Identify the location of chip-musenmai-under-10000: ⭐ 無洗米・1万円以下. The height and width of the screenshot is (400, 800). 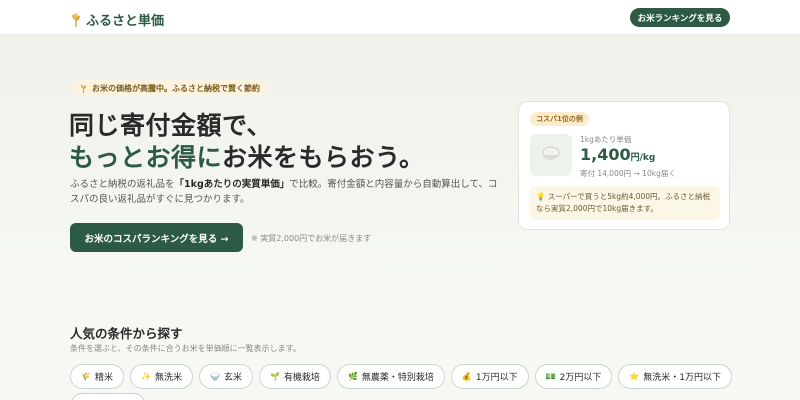
(675, 376).